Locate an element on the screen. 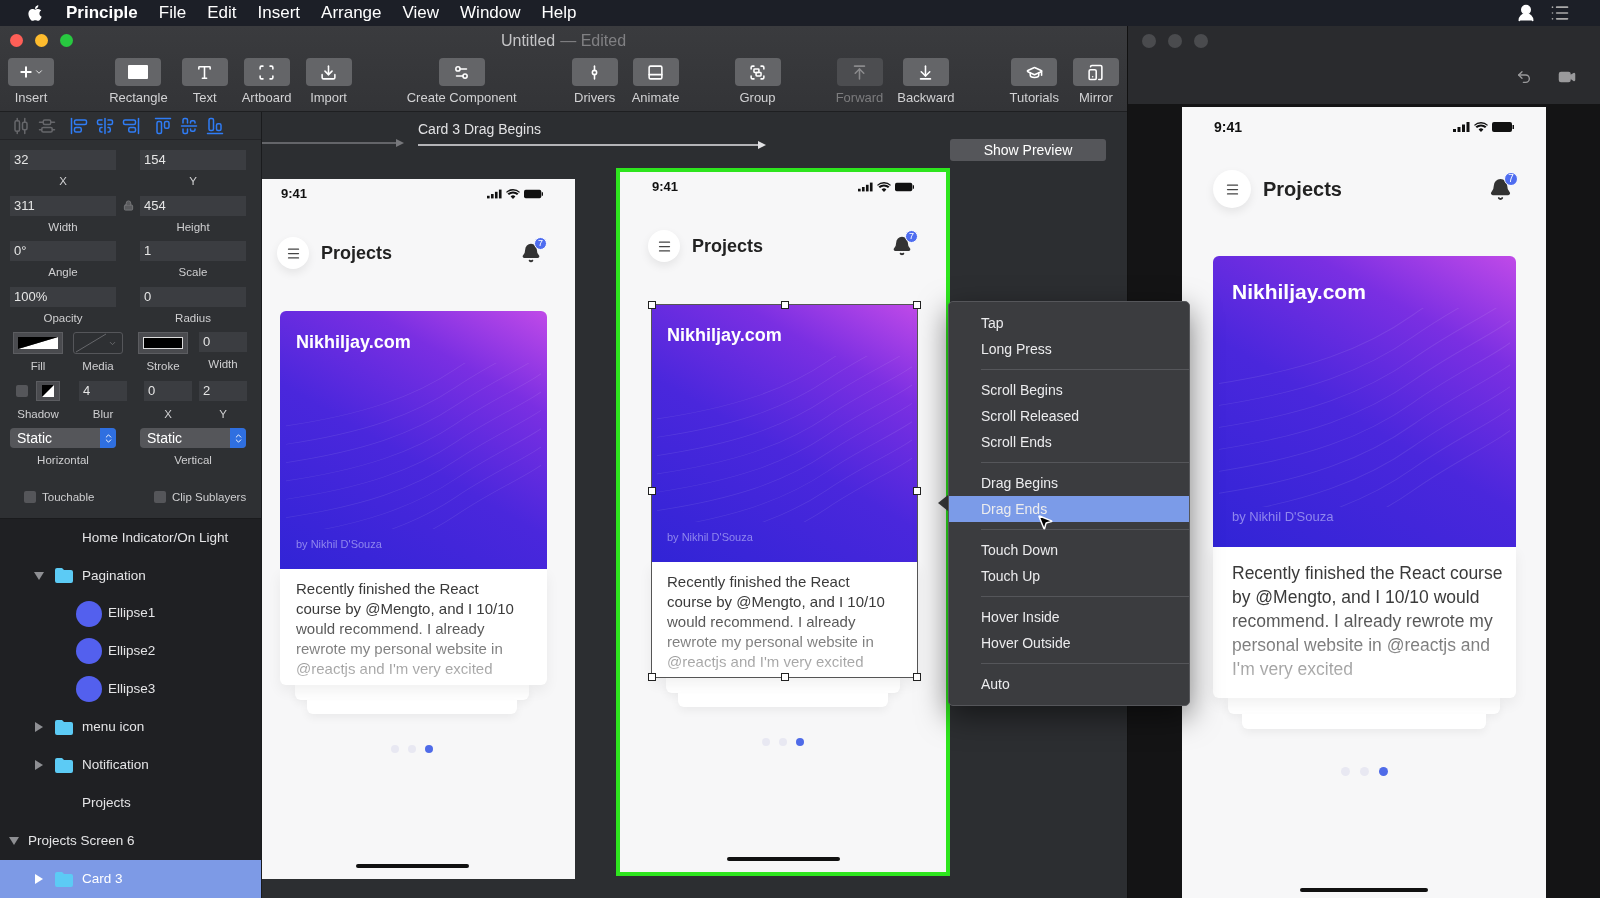  number-field: 32 is located at coordinates (63, 160).